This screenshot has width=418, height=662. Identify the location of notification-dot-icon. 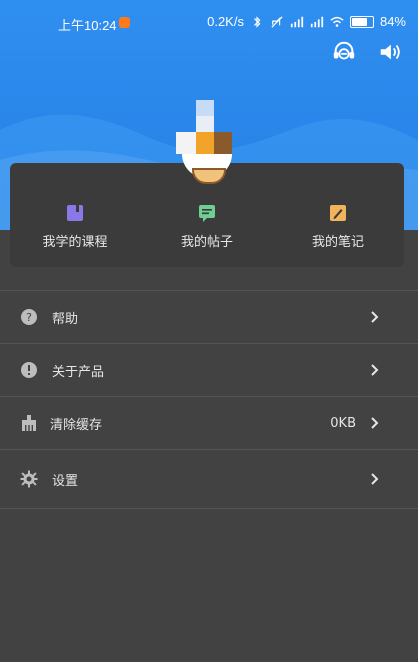
(124, 22).